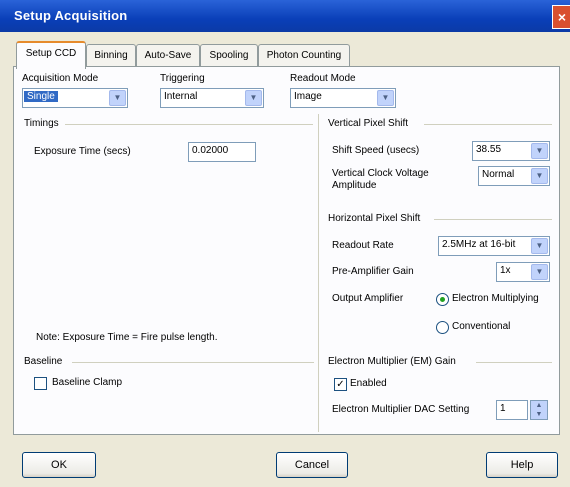 The width and height of the screenshot is (570, 487). Describe the element at coordinates (503, 408) in the screenshot. I see `em-dac-value: 1` at that location.